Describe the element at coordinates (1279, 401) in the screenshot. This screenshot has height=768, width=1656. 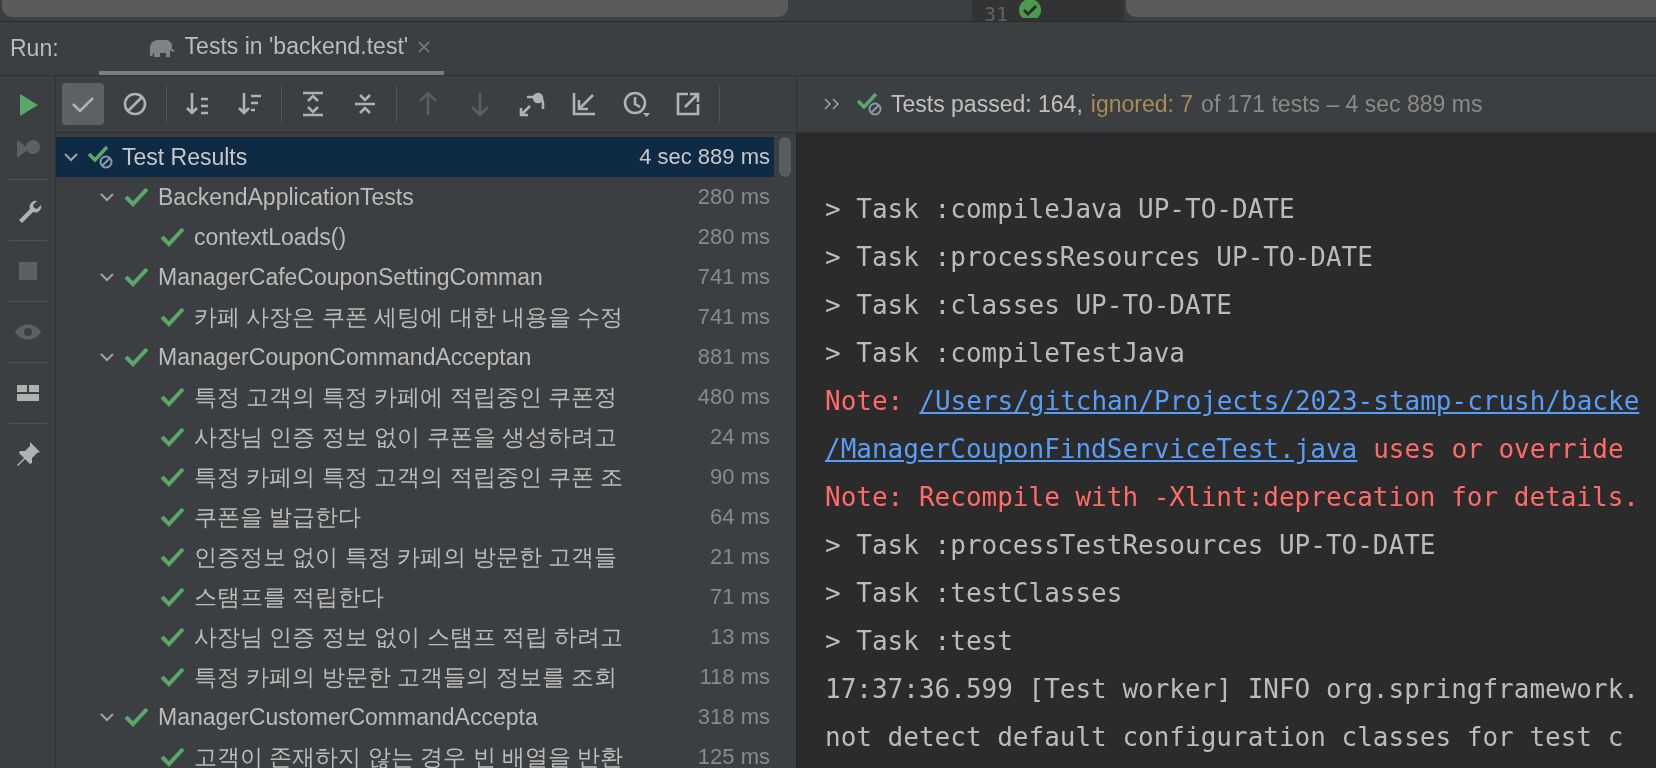
I see `file-link: /Users/gitchan/Projects/2023-stamp-crush/backe` at that location.